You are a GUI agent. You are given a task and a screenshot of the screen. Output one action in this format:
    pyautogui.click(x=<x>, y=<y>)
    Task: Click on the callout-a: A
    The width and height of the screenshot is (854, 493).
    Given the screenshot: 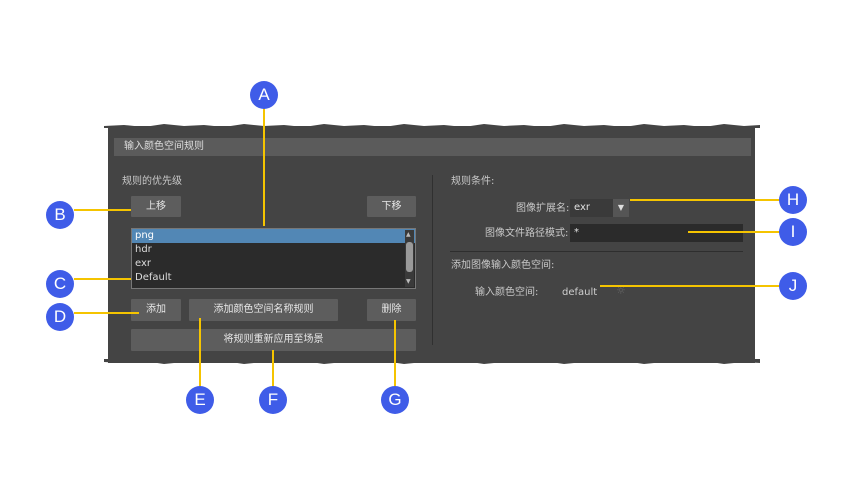 What is the action you would take?
    pyautogui.click(x=264, y=95)
    